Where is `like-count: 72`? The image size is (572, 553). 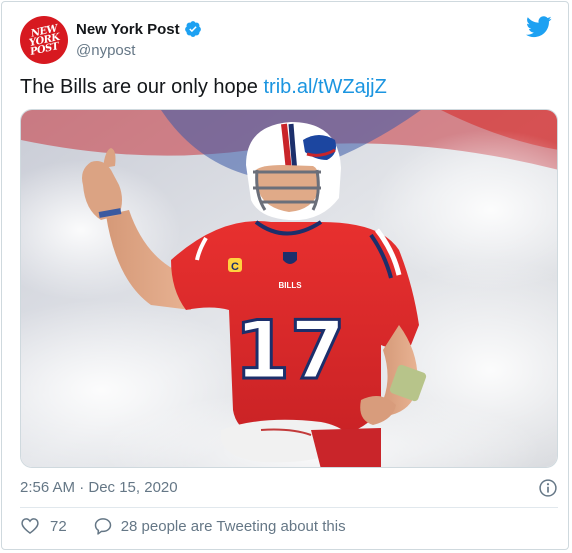 like-count: 72 is located at coordinates (58, 526).